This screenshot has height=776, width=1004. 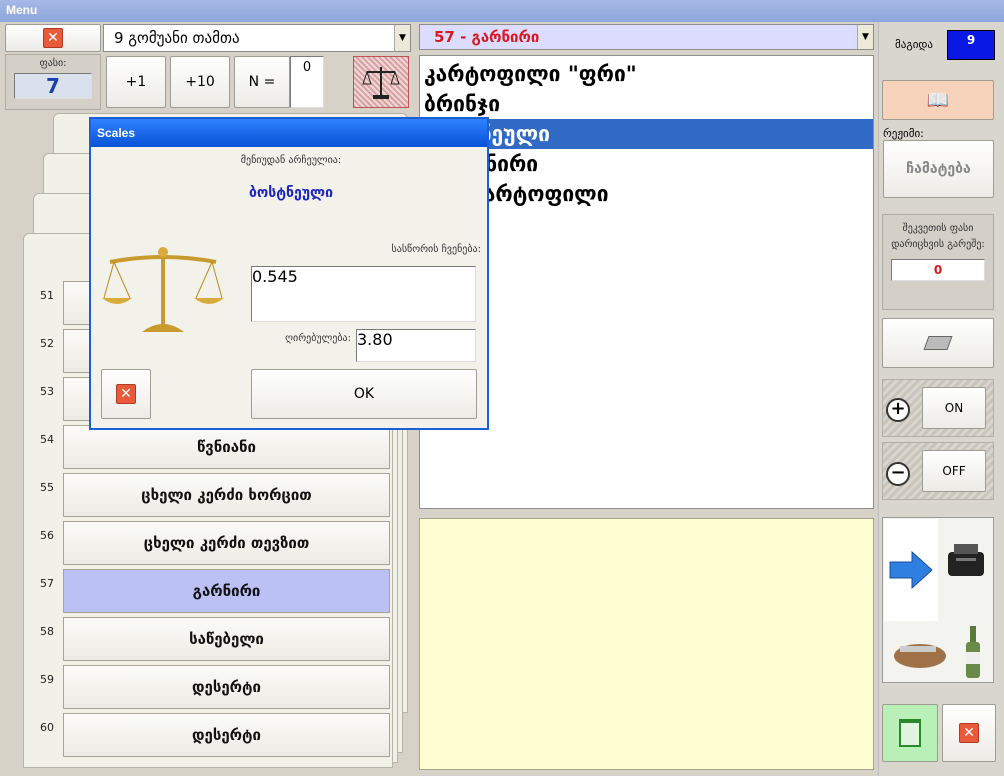 I want to click on table-select-value: 9 გომუანი თამთა, so click(x=177, y=38).